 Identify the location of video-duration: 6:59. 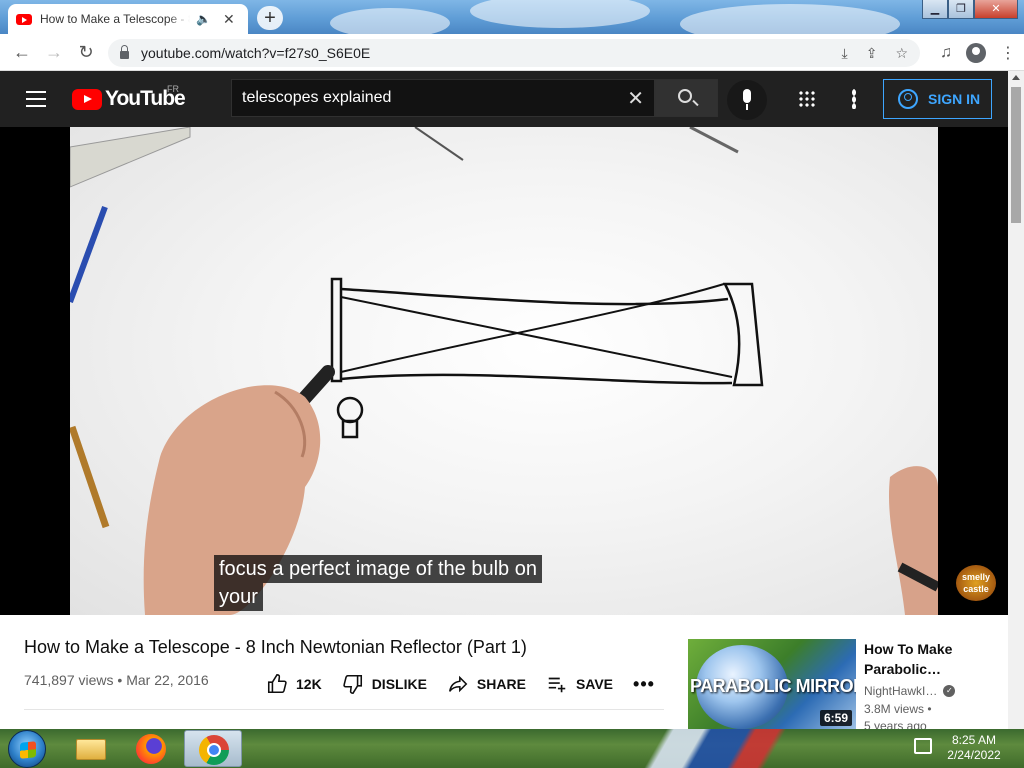
(835, 718).